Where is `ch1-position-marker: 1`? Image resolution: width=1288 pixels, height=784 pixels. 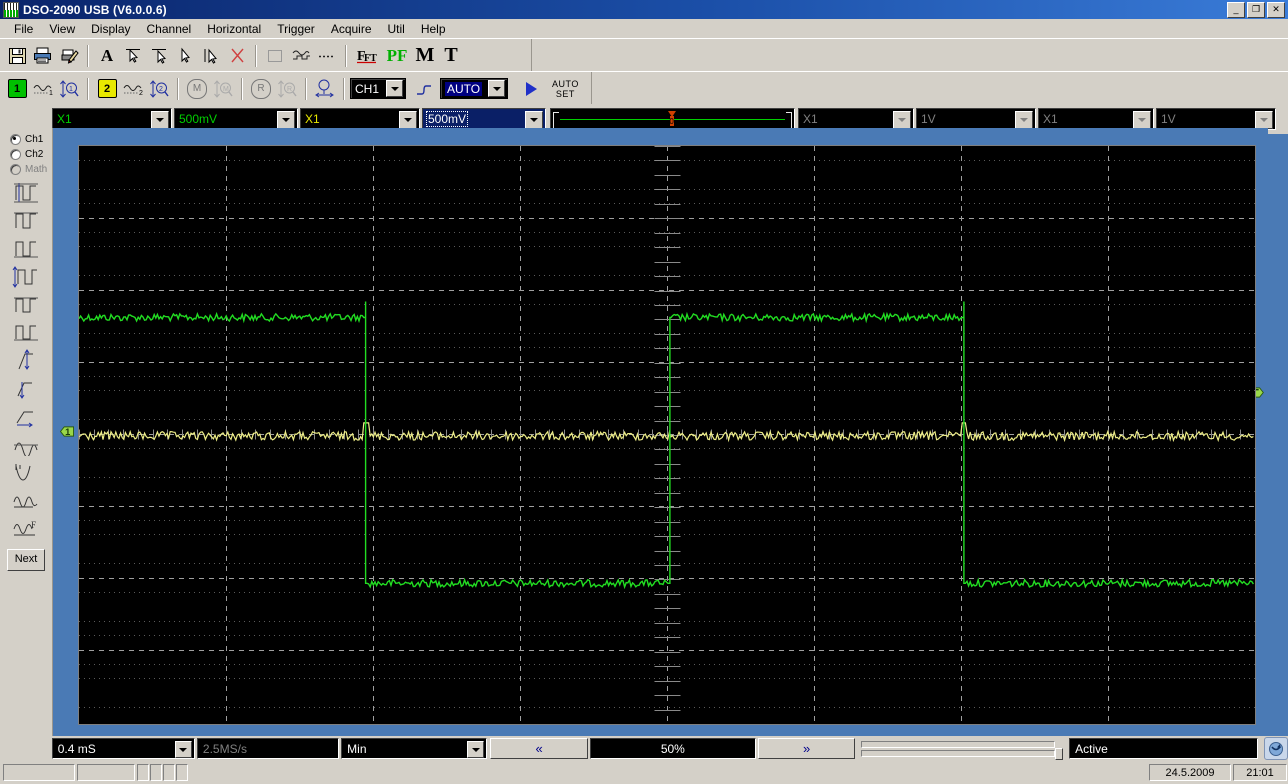
ch1-position-marker: 1 is located at coordinates (67, 431).